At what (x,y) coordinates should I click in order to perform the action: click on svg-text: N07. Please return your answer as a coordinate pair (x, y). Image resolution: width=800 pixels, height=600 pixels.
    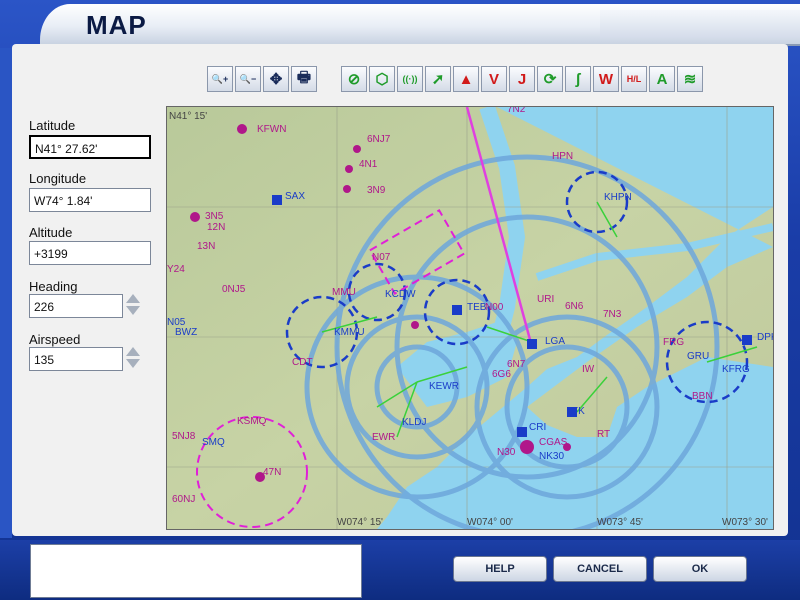
    Looking at the image, I should click on (381, 257).